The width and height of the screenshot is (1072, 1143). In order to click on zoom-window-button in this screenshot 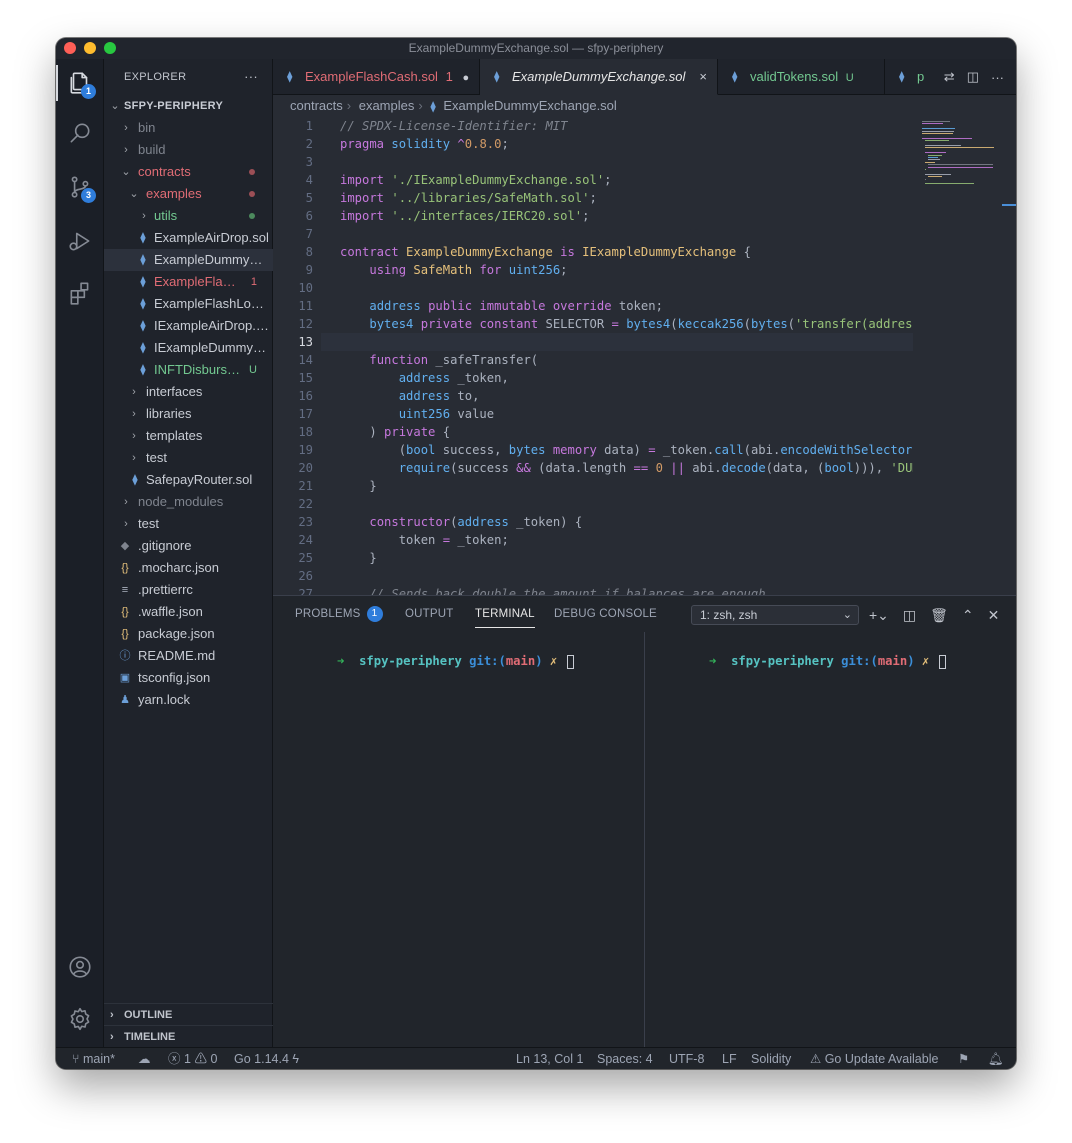, I will do `click(110, 48)`.